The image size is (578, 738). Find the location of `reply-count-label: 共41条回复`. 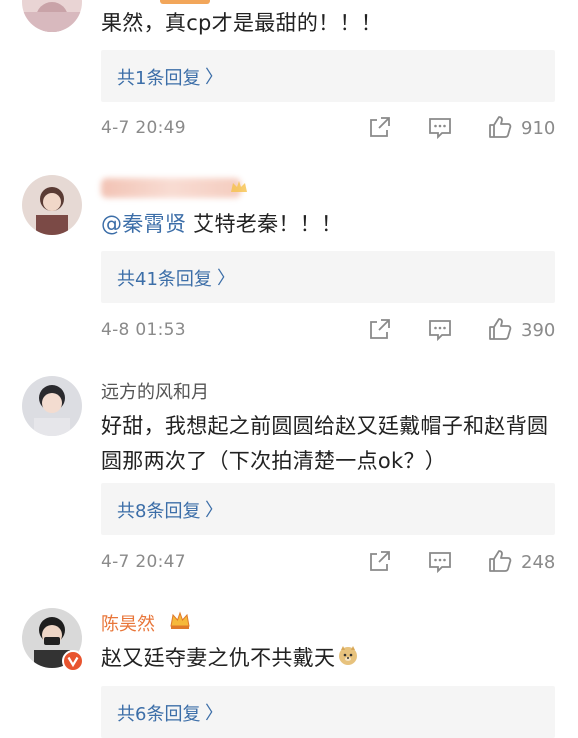

reply-count-label: 共41条回复 is located at coordinates (164, 279).